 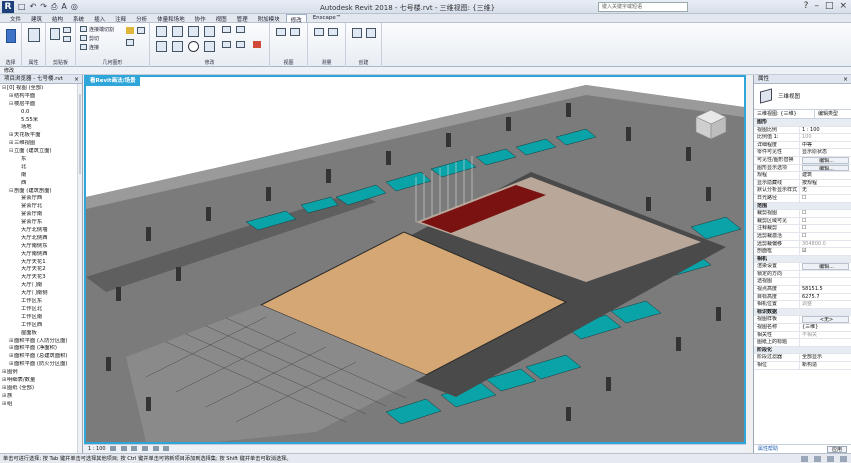 What do you see at coordinates (41, 176) in the screenshot?
I see `browser-tree-item: 南` at bounding box center [41, 176].